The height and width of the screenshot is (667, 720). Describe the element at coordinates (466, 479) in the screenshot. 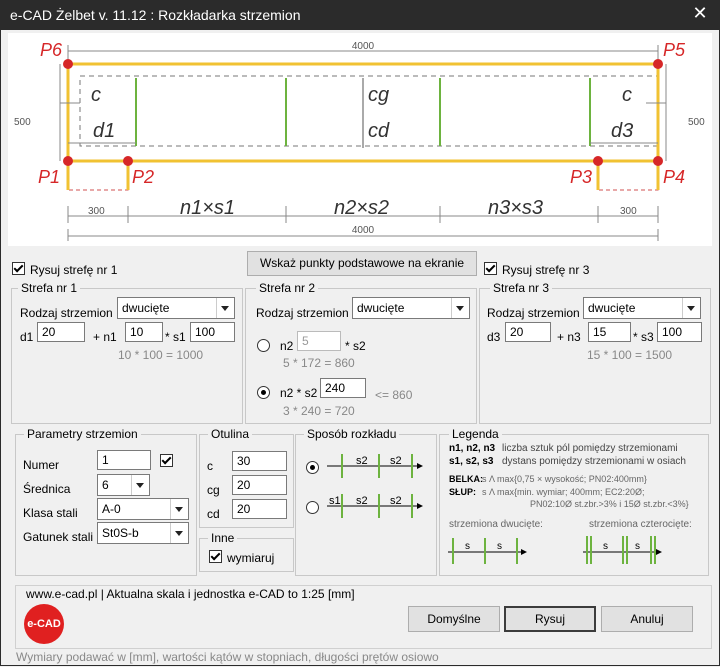

I see `legenda-belka-a: BELKA:` at that location.